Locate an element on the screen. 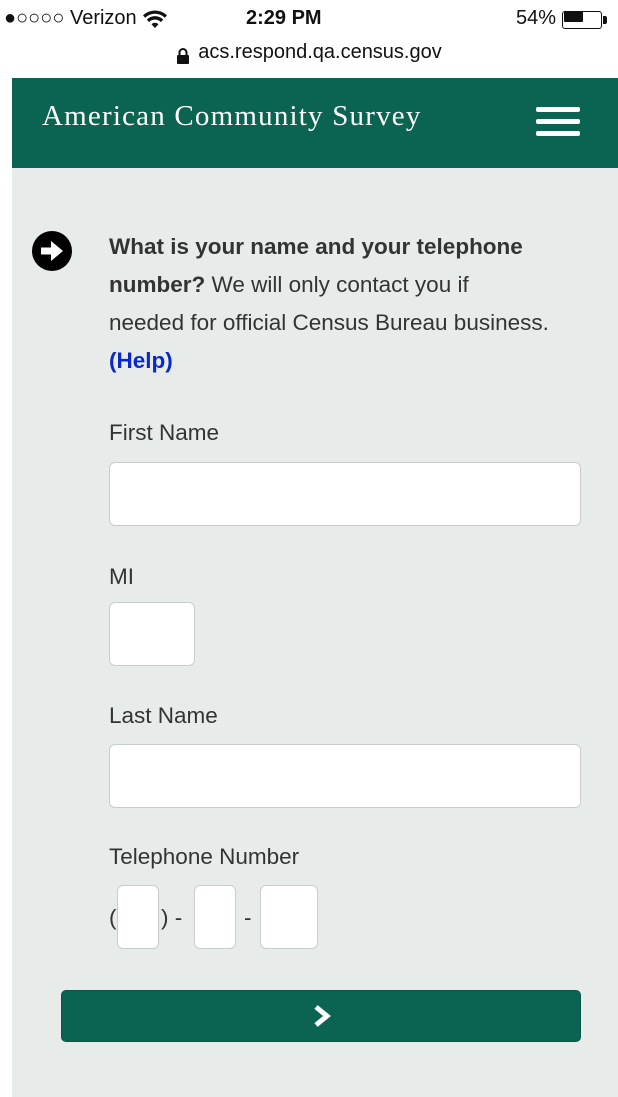 This screenshot has width=618, height=1097. battery-percent: 54% is located at coordinates (535, 18).